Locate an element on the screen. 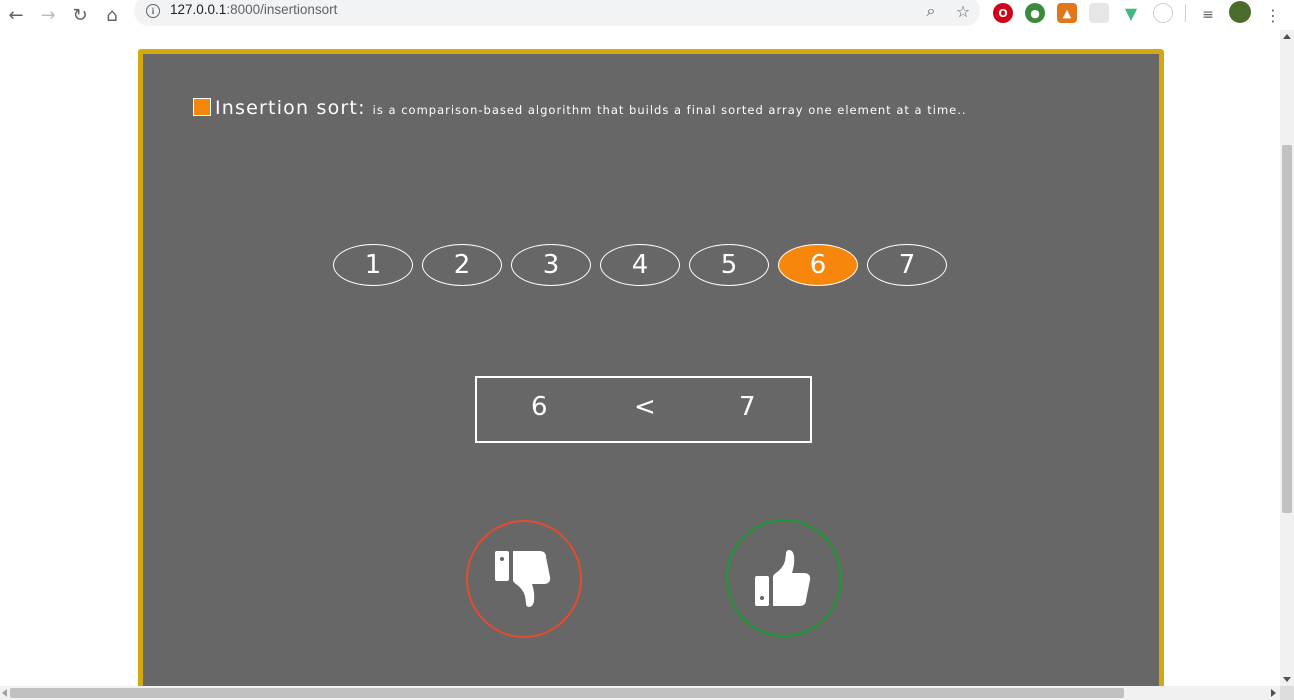  grid-extension-icon is located at coordinates (1099, 13).